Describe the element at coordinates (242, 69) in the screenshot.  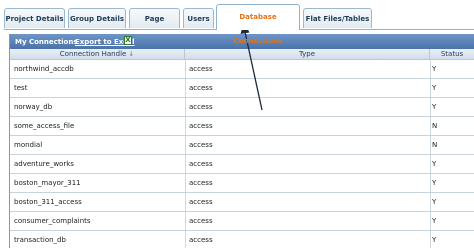
I see `table-row: northwind_accdb access Y` at that location.